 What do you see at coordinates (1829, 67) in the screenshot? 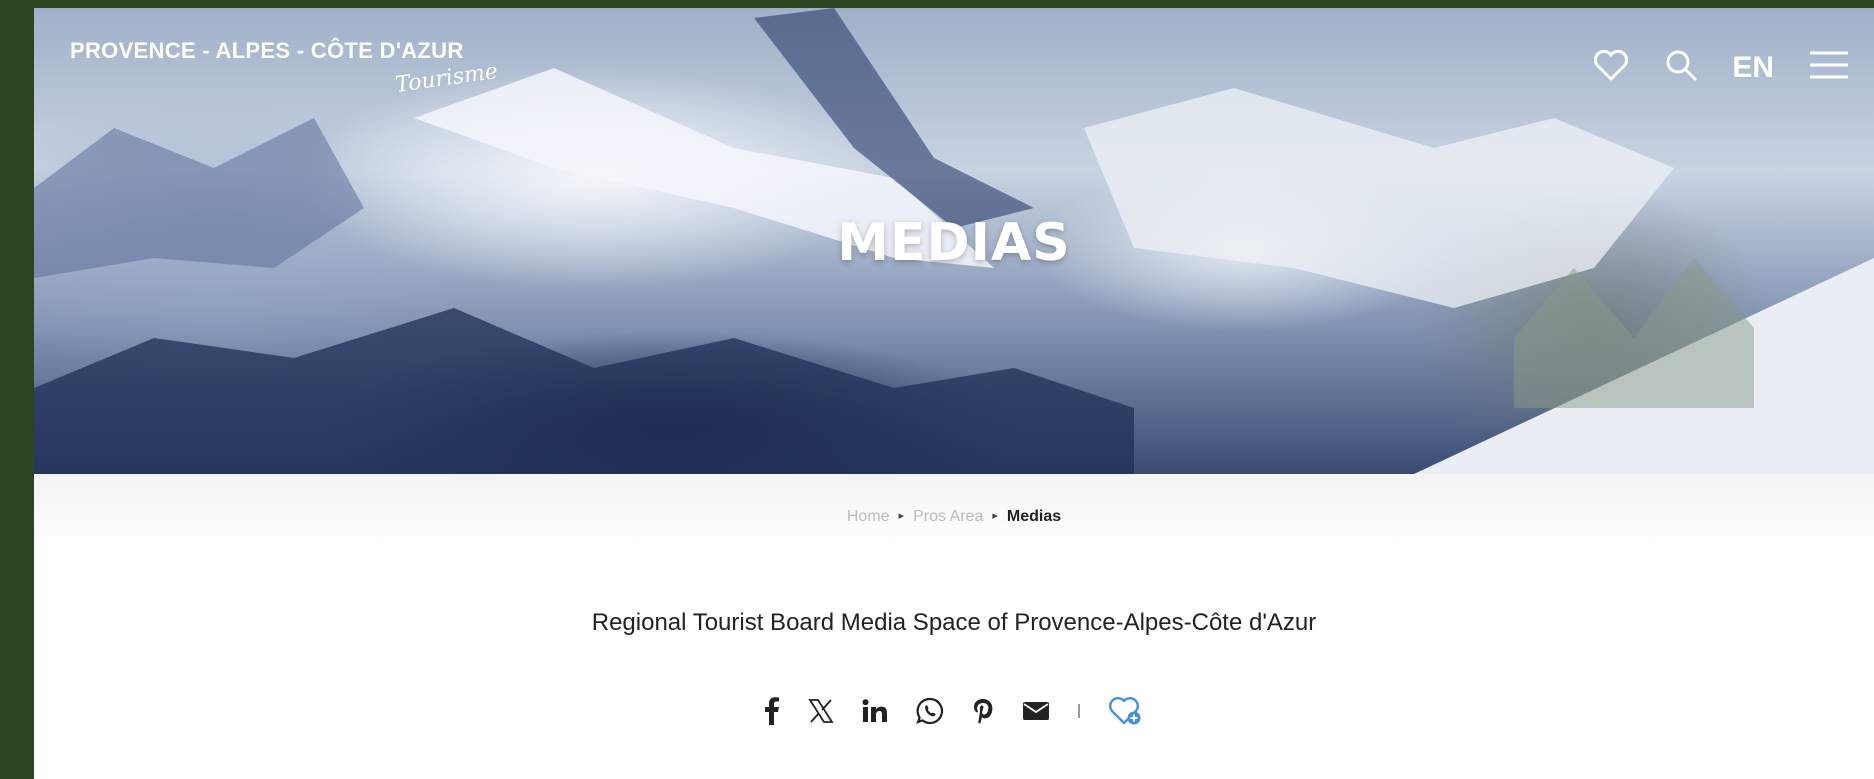
I see `menu-icon` at bounding box center [1829, 67].